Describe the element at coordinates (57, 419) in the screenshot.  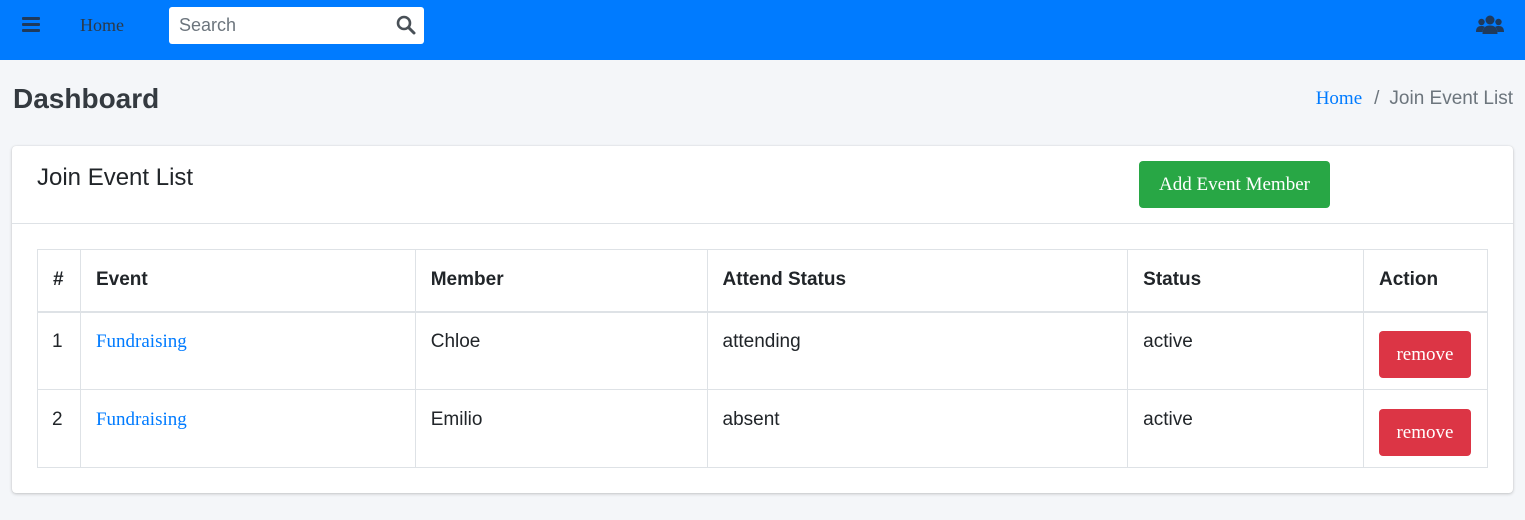
I see `row-number: 2` at that location.